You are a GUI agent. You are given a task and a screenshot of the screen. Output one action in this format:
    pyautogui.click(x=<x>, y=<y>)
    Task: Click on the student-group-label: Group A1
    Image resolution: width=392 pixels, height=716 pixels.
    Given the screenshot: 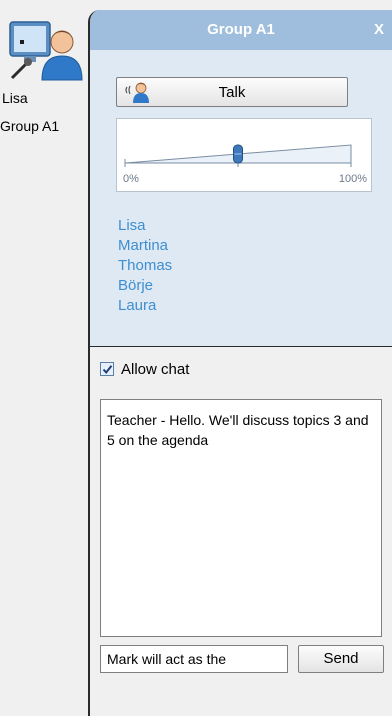 What is the action you would take?
    pyautogui.click(x=30, y=126)
    